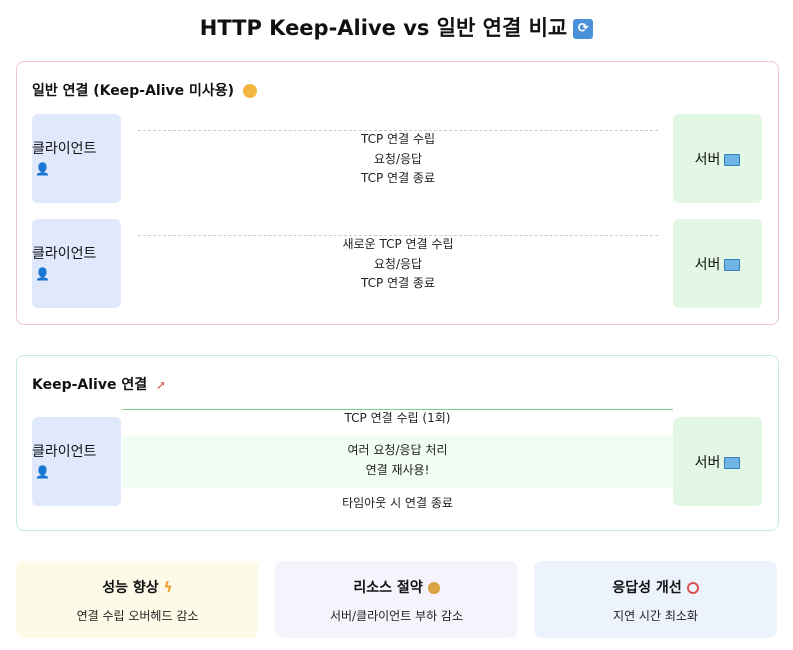 This screenshot has width=793, height=650. I want to click on message-timeout-close: 타임아웃 시 연결 종료, so click(397, 503).